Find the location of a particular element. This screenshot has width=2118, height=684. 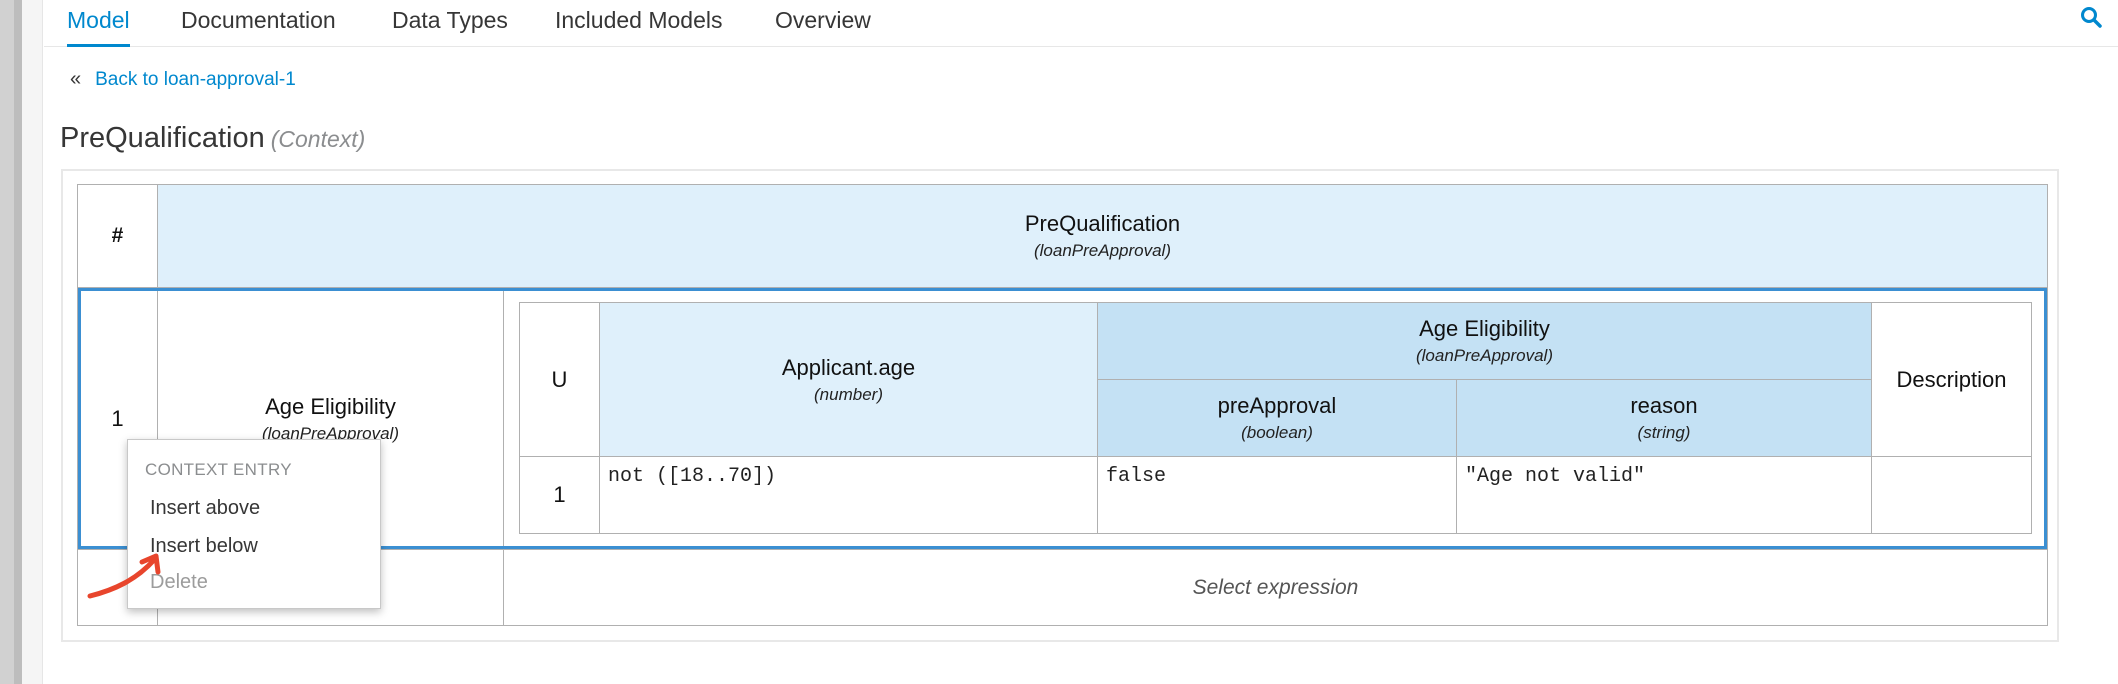

output-clause-header-preapproval: preApproval (boolean) is located at coordinates (1277, 418).